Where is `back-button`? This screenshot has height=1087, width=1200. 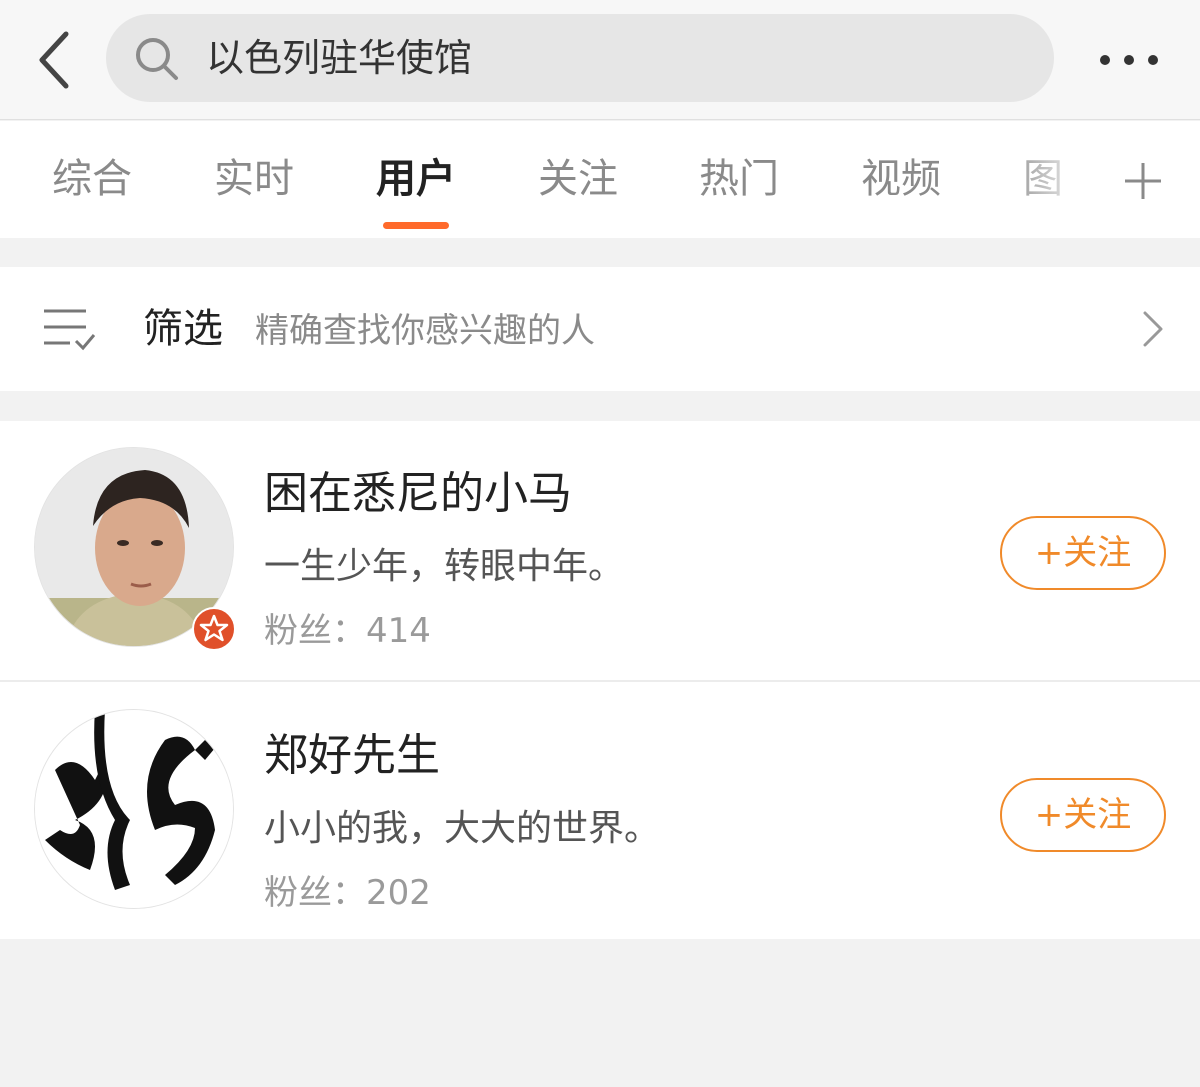 back-button is located at coordinates (55, 60).